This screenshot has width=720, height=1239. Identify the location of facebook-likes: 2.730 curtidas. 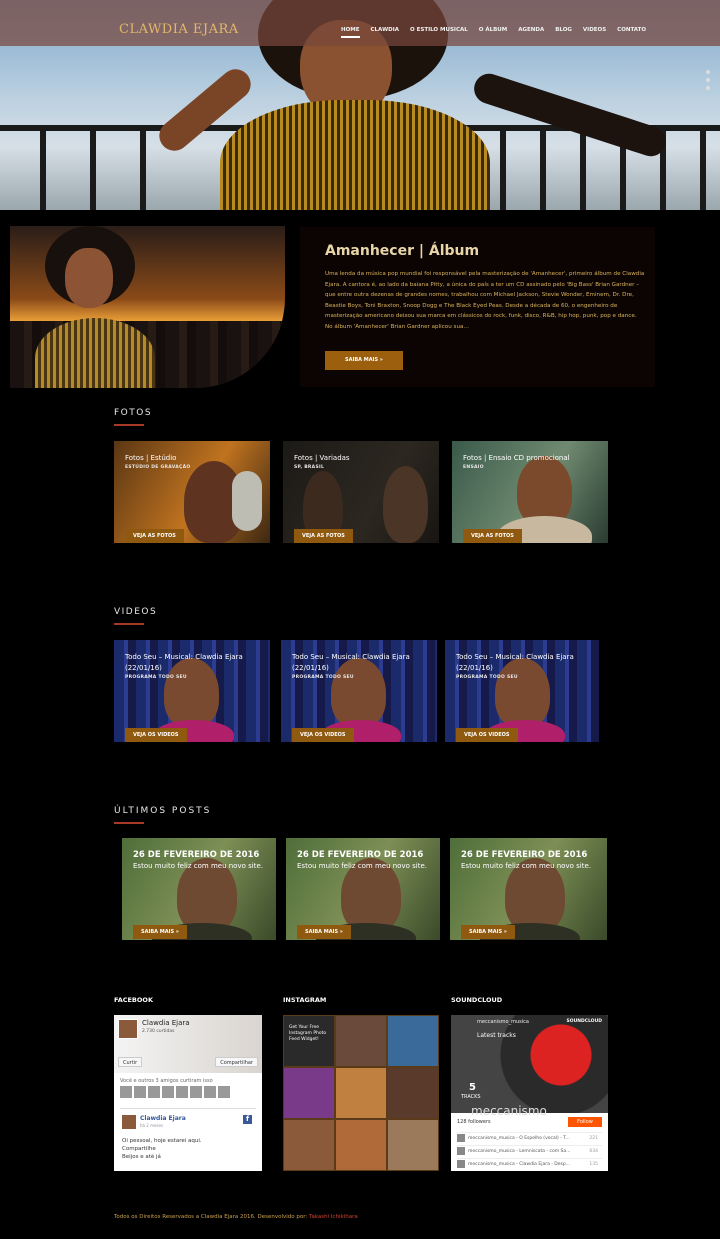
(158, 1031).